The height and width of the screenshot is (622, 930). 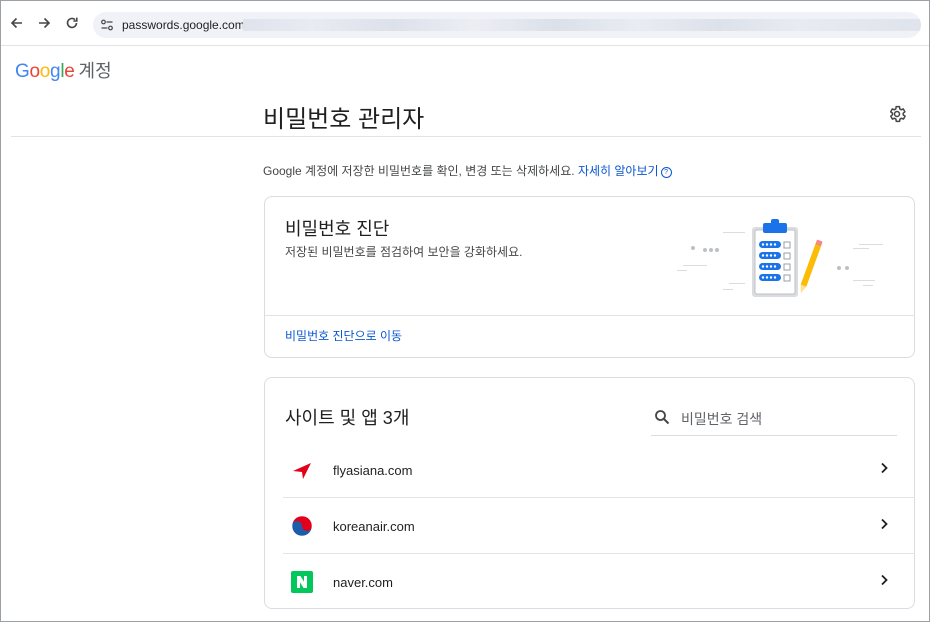 What do you see at coordinates (45, 71) in the screenshot?
I see `google-logo: Google` at bounding box center [45, 71].